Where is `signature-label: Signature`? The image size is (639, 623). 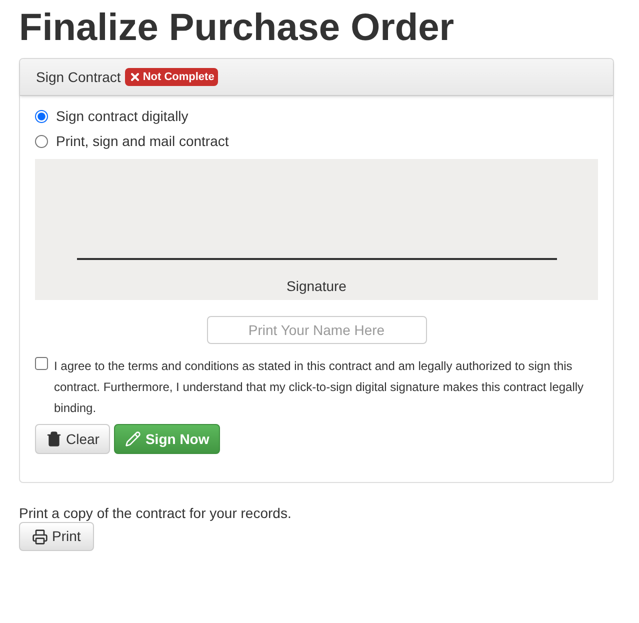
signature-label: Signature is located at coordinates (316, 286).